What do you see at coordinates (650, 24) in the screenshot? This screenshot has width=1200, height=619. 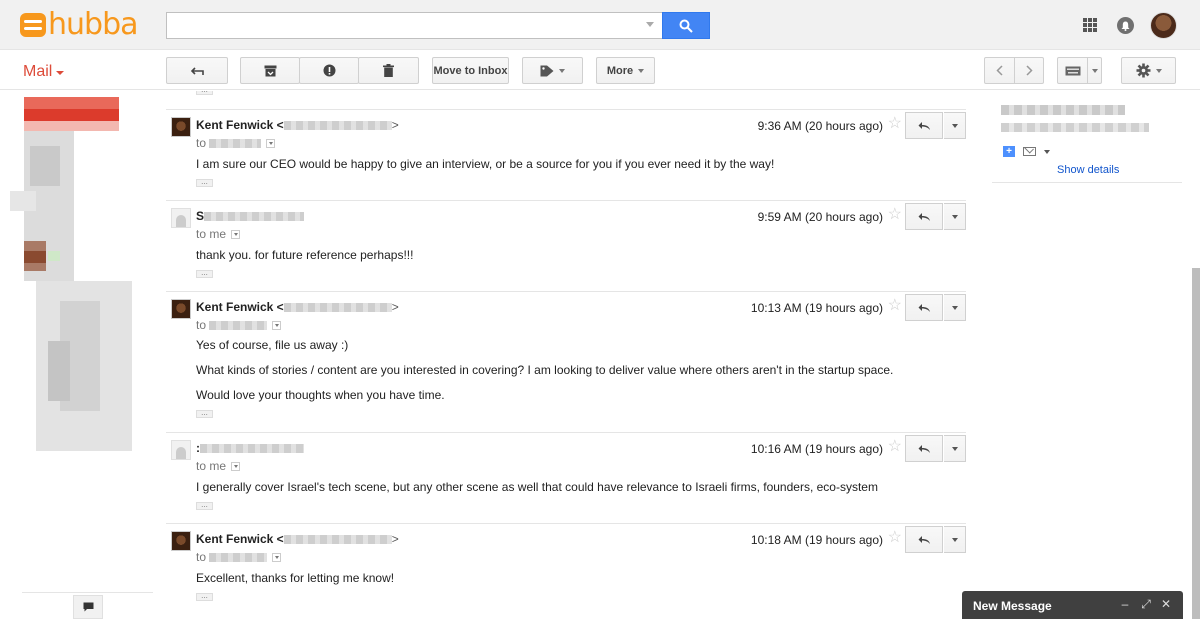 I see `search-options-caret-icon` at bounding box center [650, 24].